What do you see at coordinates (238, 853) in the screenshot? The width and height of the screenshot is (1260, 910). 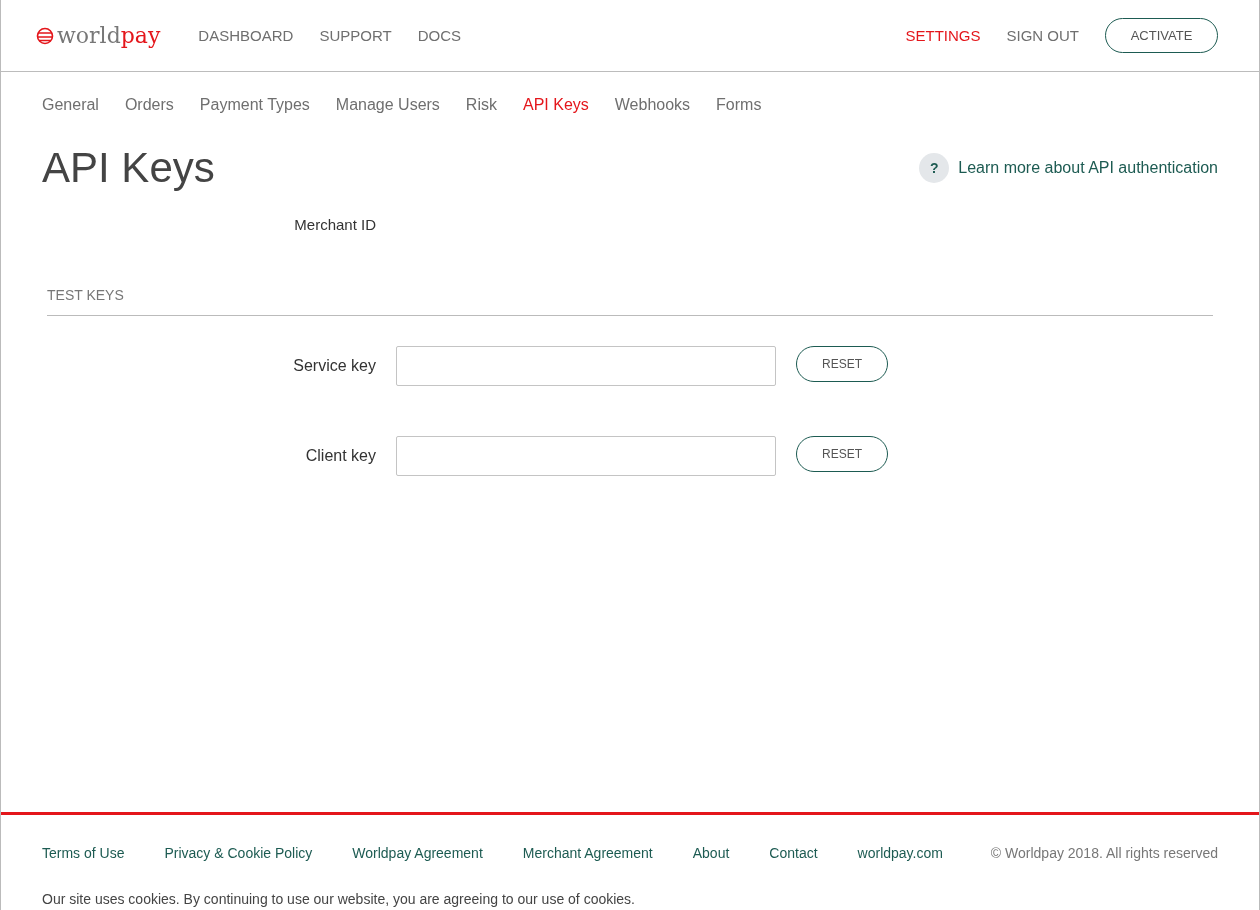 I see `footer-link: Privacy & Cookie Policy` at bounding box center [238, 853].